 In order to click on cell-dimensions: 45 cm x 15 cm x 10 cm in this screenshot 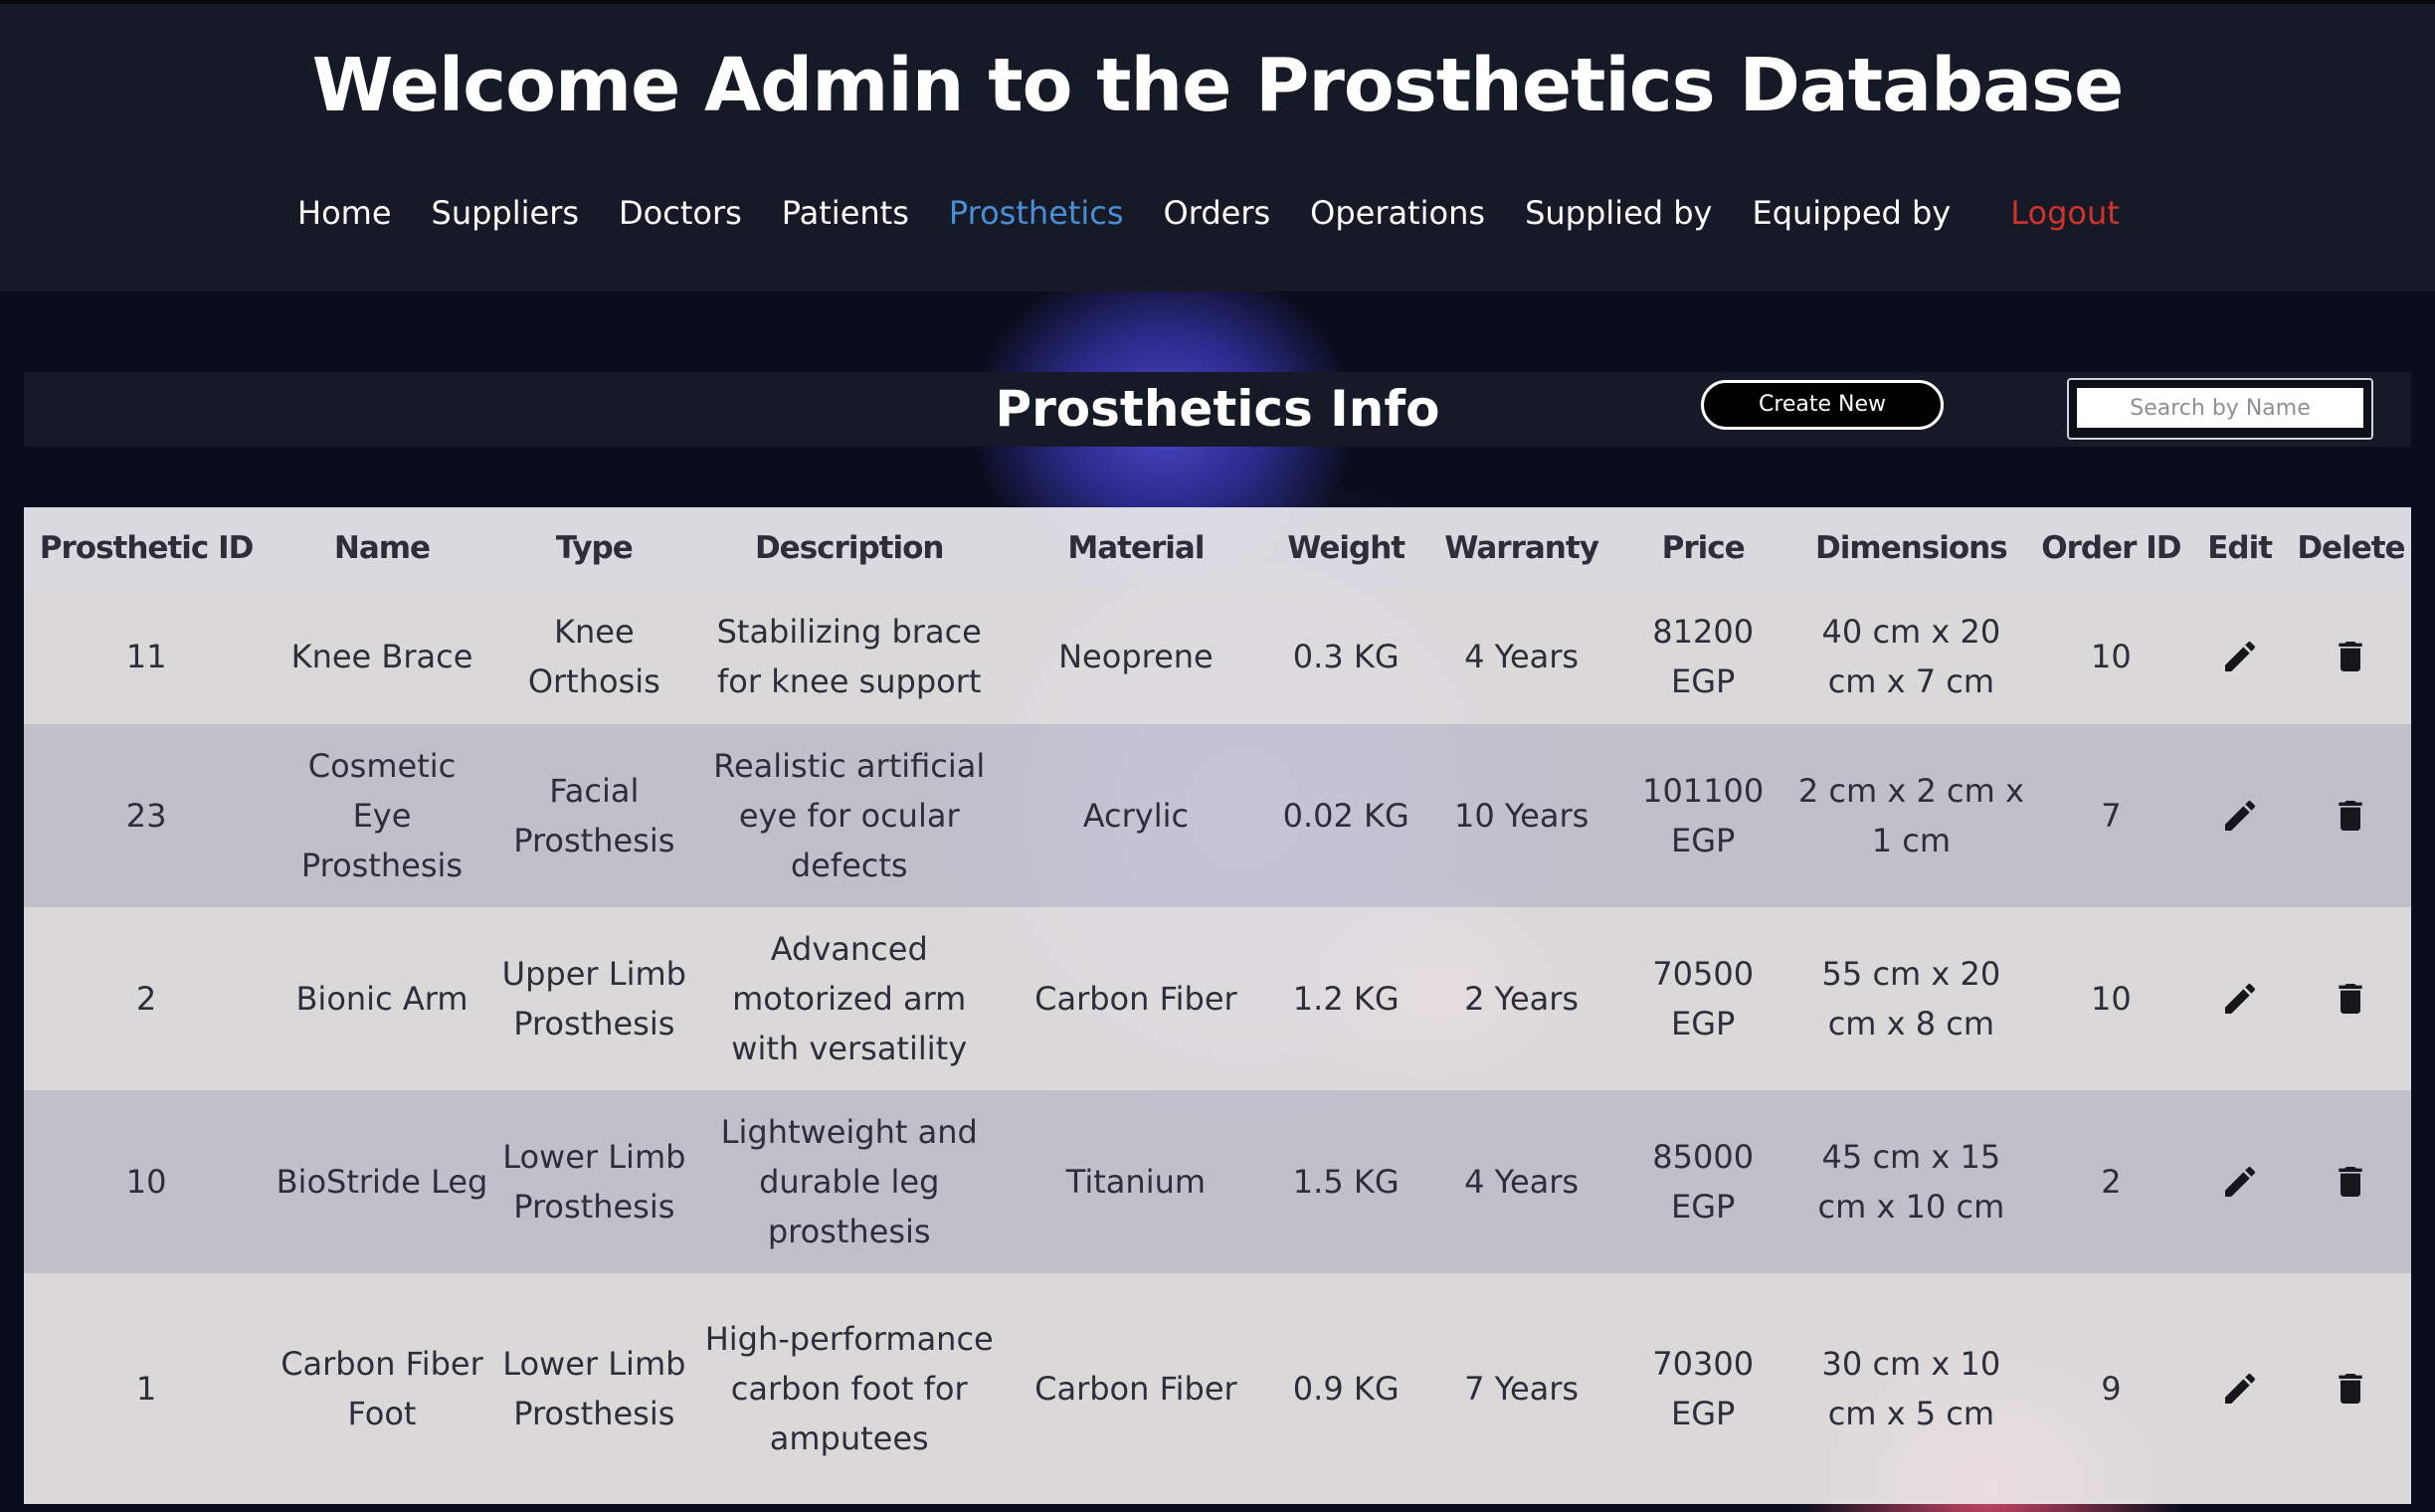, I will do `click(1911, 1182)`.